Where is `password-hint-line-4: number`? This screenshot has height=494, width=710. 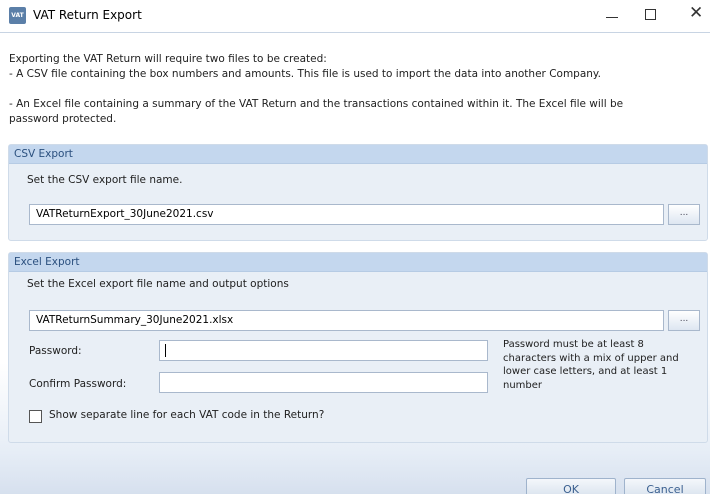 password-hint-line-4: number is located at coordinates (523, 385).